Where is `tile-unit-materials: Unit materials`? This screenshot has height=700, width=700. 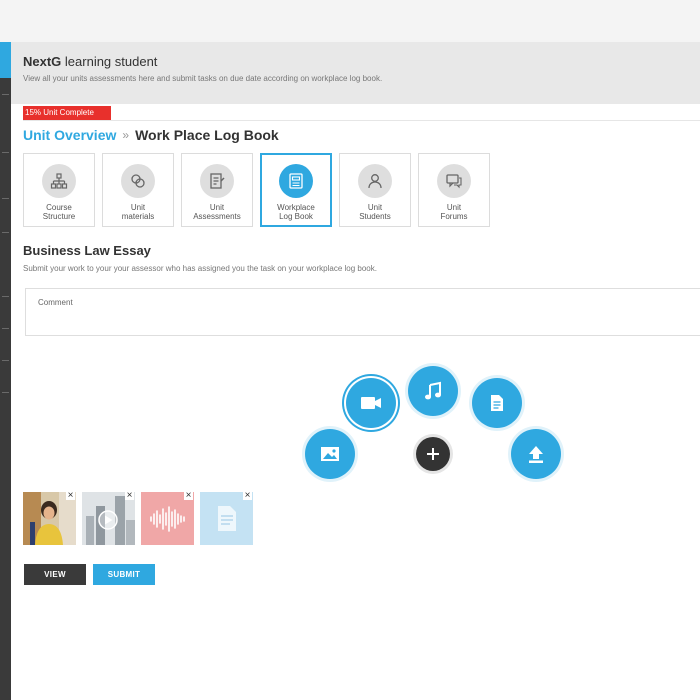 tile-unit-materials: Unit materials is located at coordinates (138, 190).